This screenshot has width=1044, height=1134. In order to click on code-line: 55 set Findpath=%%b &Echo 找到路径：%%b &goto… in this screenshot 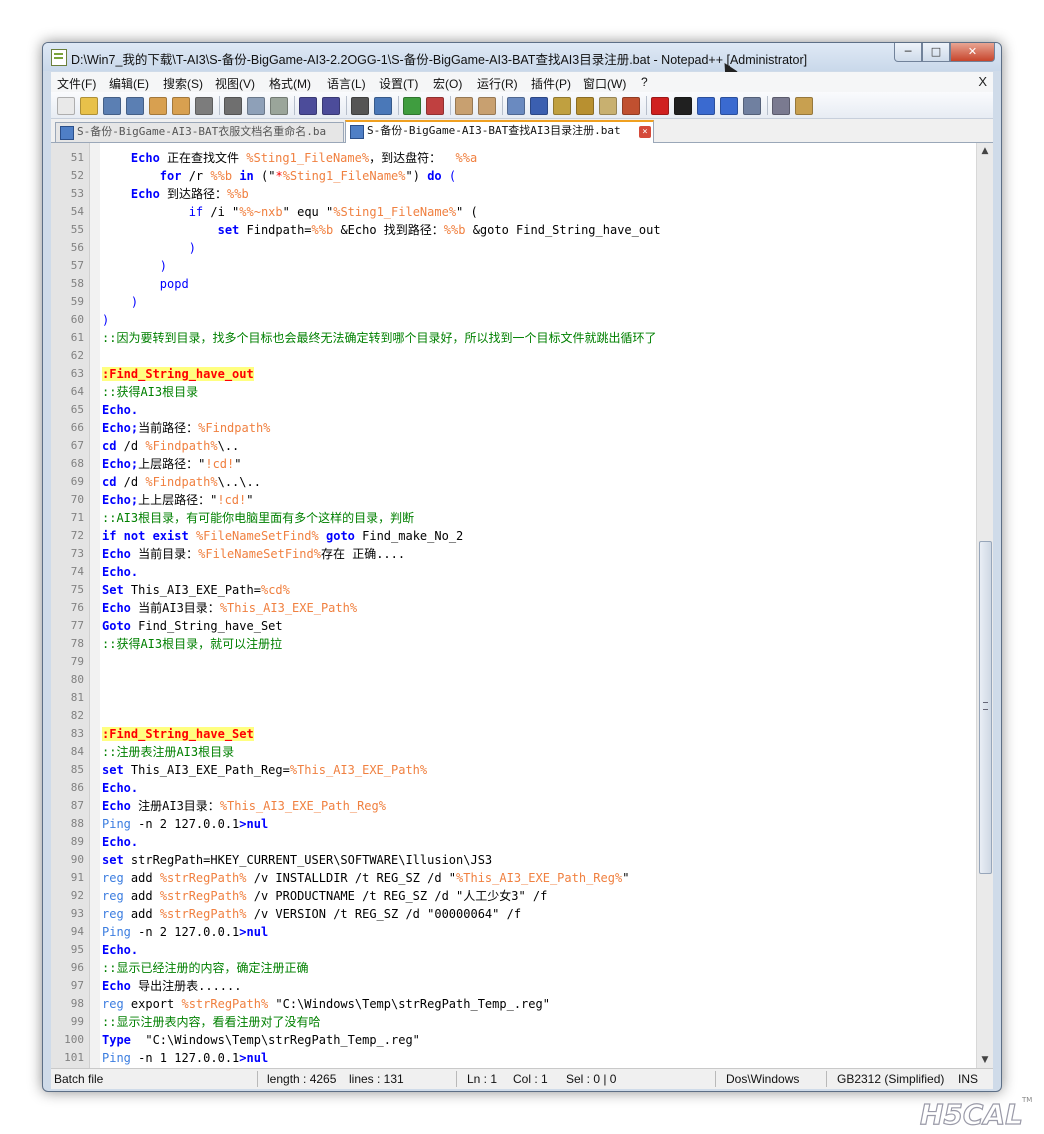, I will do `click(514, 230)`.